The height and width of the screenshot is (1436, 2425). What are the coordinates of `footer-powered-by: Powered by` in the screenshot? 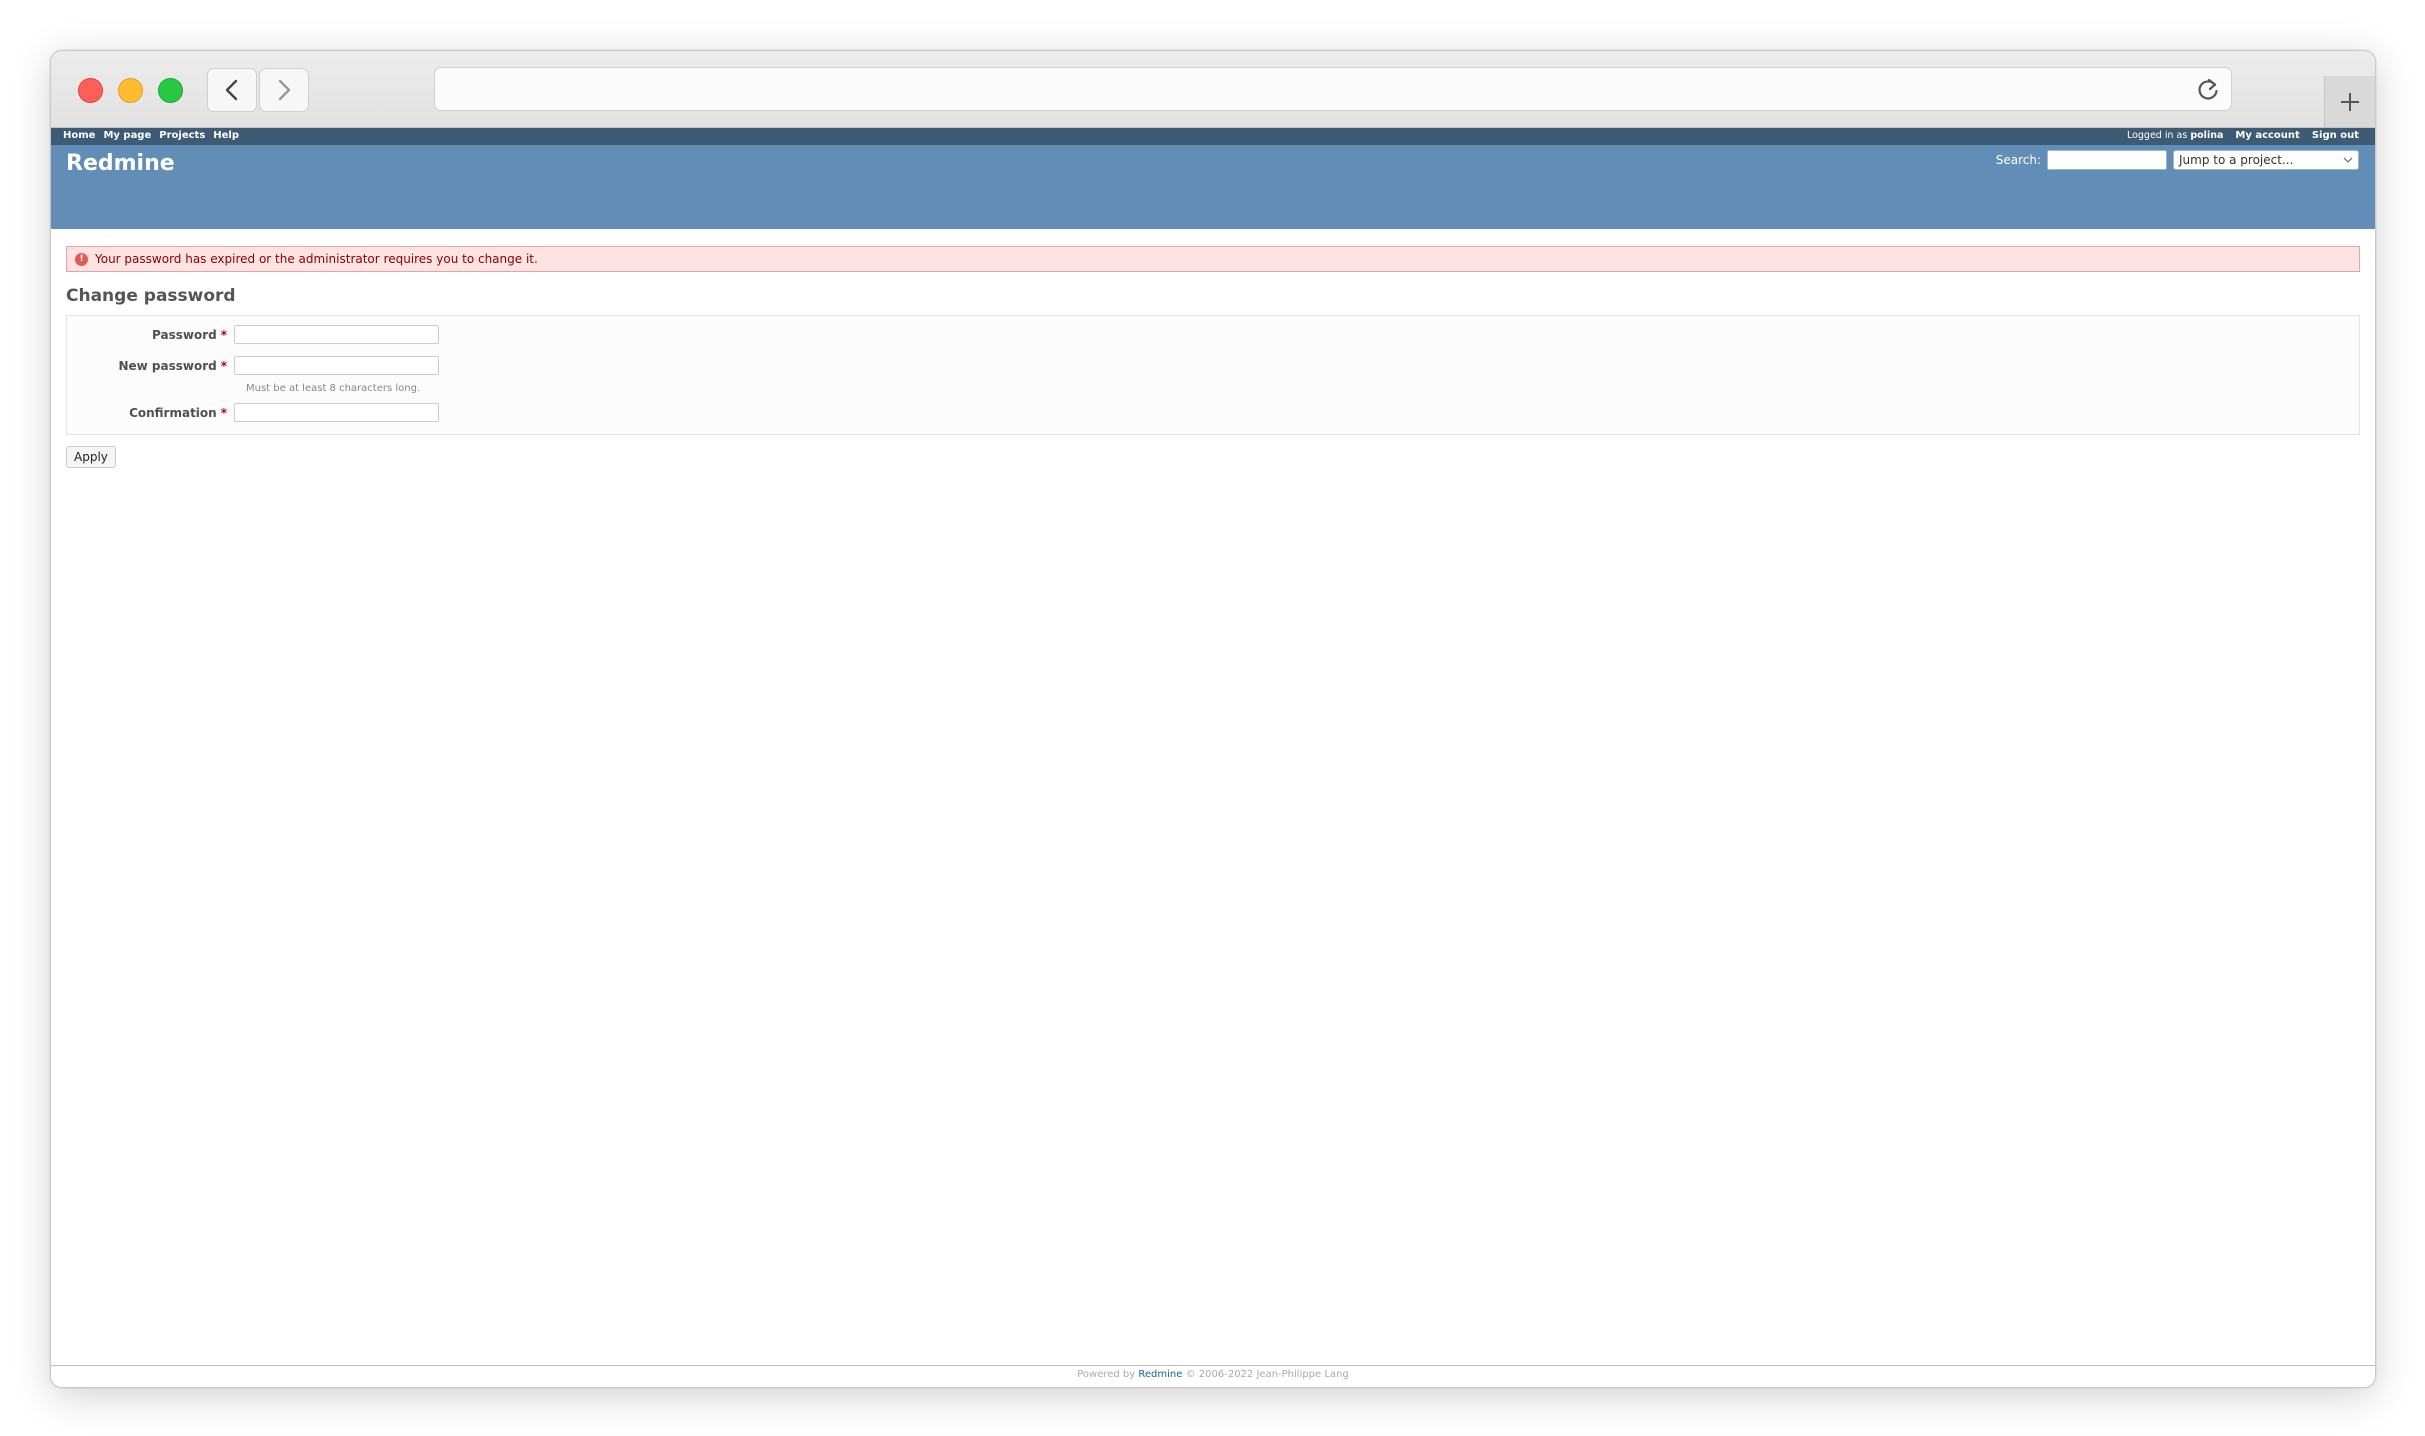 It's located at (1106, 1374).